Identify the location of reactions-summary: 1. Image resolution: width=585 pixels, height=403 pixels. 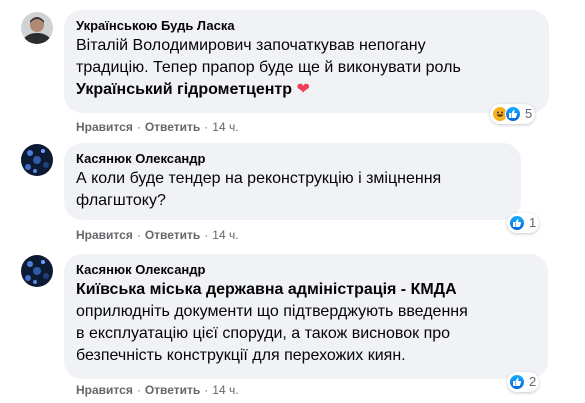
(523, 223).